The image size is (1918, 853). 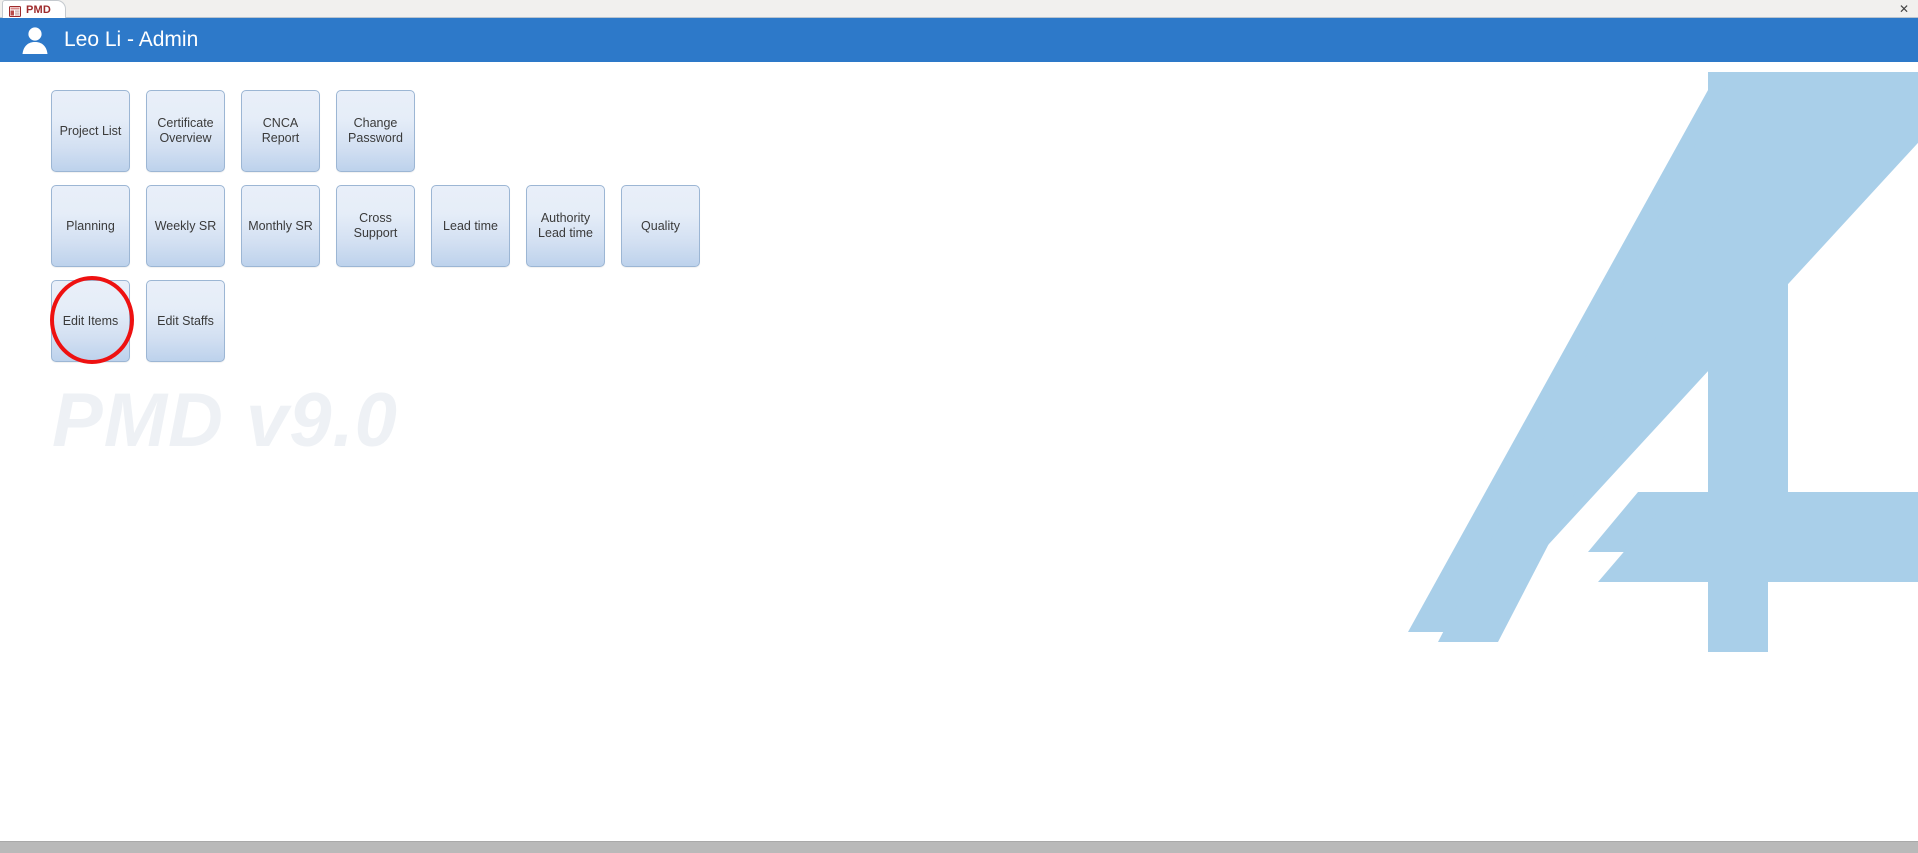 I want to click on nav-button-edit-items: Edit Items, so click(x=90, y=321).